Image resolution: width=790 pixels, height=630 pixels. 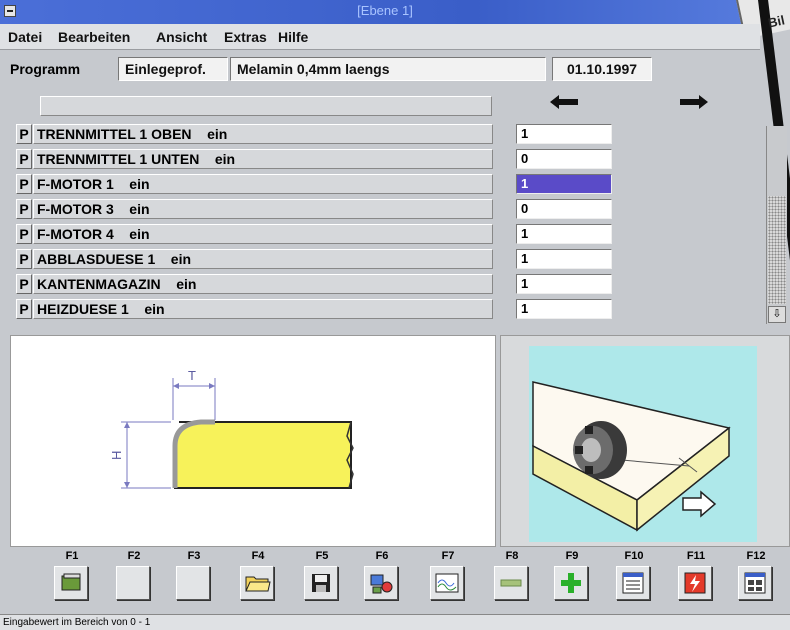 I want to click on menu-ansicht: Ansicht, so click(x=181, y=37).